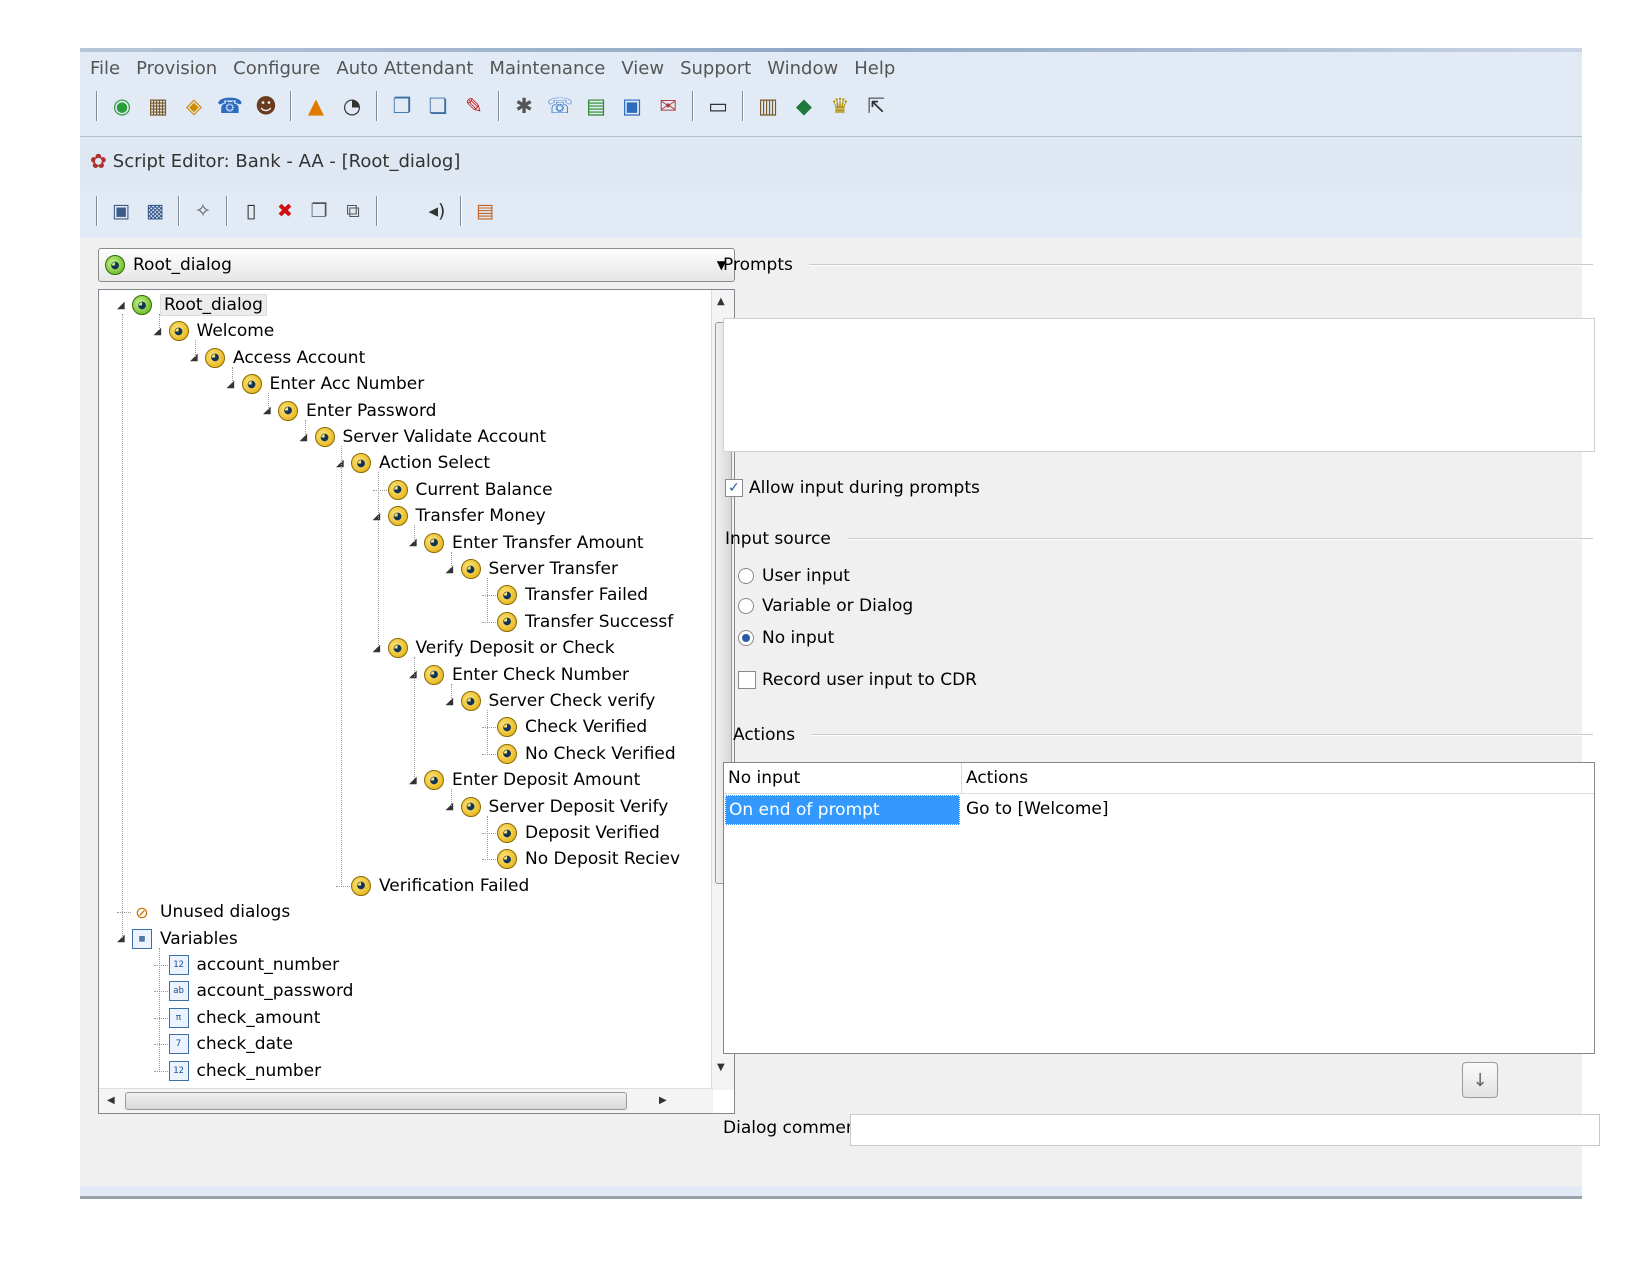 The width and height of the screenshot is (1650, 1275). I want to click on menu-item-provision: Provision, so click(176, 68).